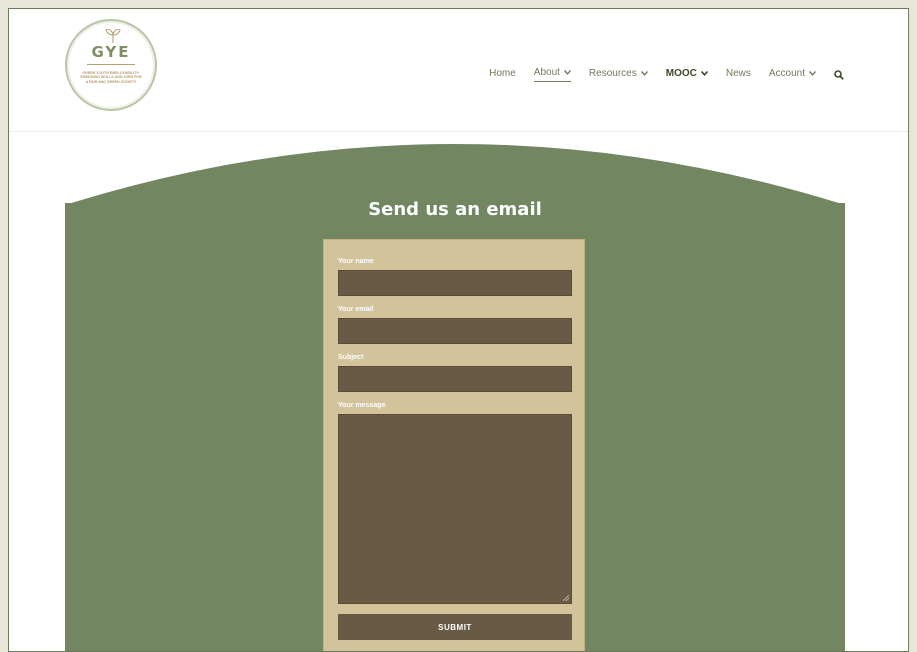 Image resolution: width=917 pixels, height=652 pixels. I want to click on resize-handle-icon, so click(566, 598).